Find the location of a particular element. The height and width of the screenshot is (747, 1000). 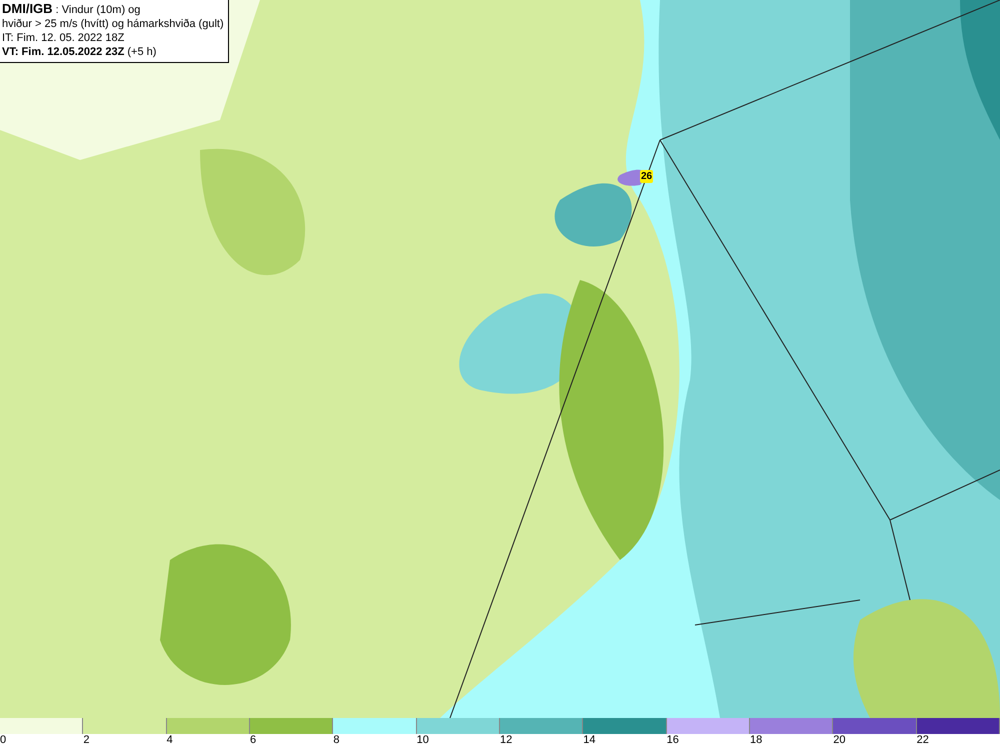

valid-time: VT: Fim. 12.05.2022 23Z (+5 h) is located at coordinates (80, 52).